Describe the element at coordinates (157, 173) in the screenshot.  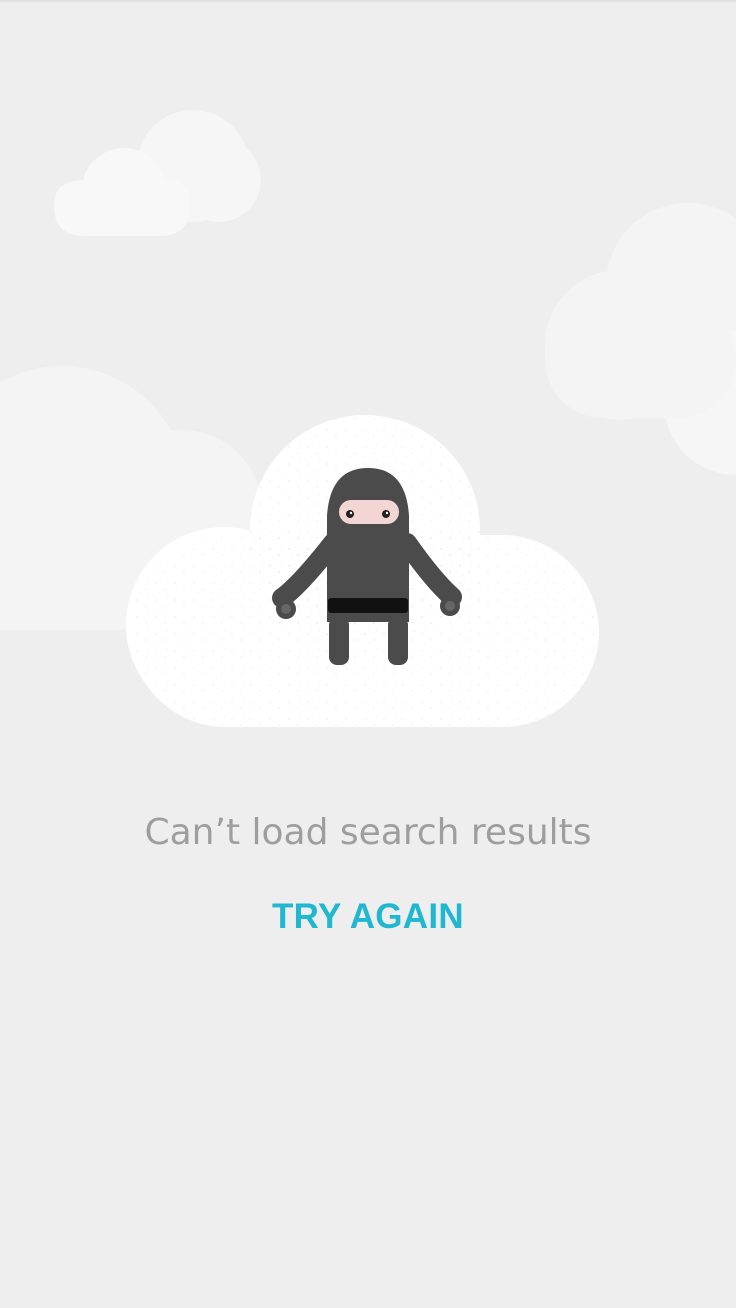
I see `background-cloud-top-left` at that location.